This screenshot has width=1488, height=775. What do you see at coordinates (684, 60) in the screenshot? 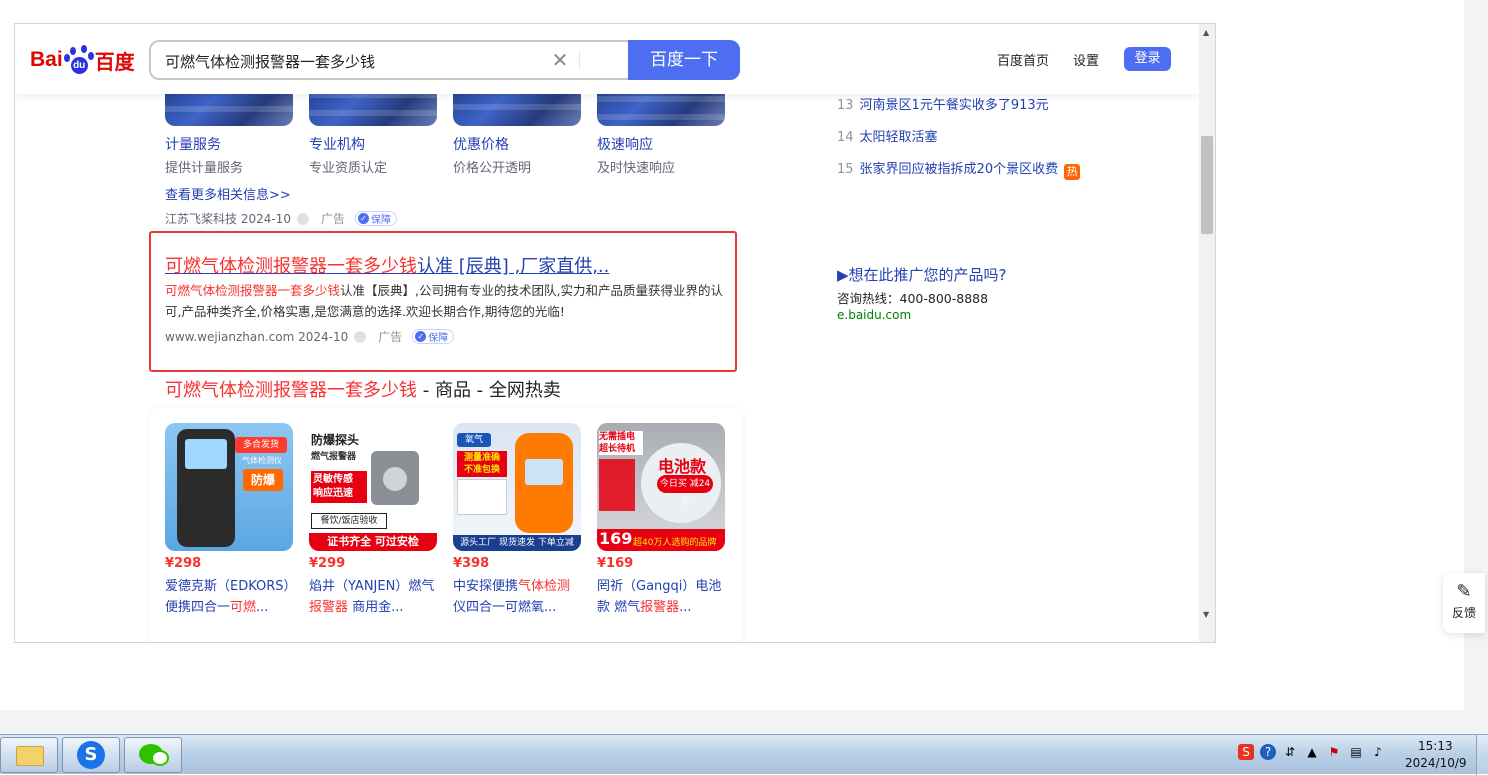
I see `search-button: 百度一下` at bounding box center [684, 60].